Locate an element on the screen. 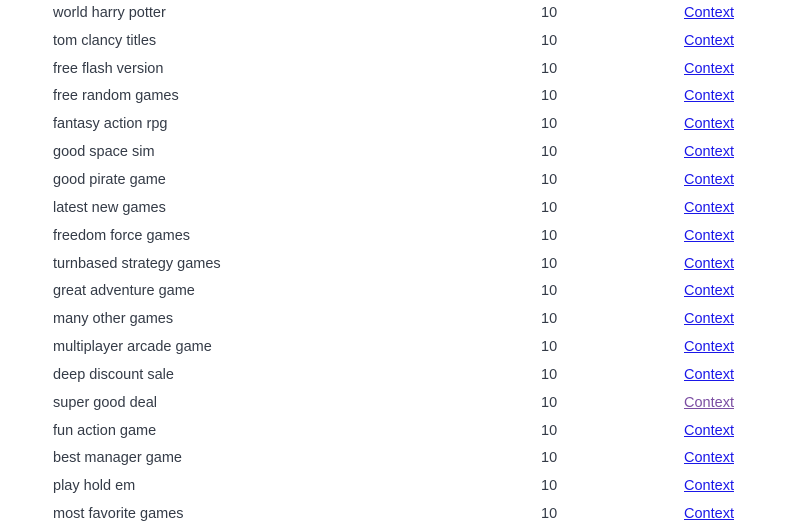  query-term: deep discount sale is located at coordinates (113, 374).